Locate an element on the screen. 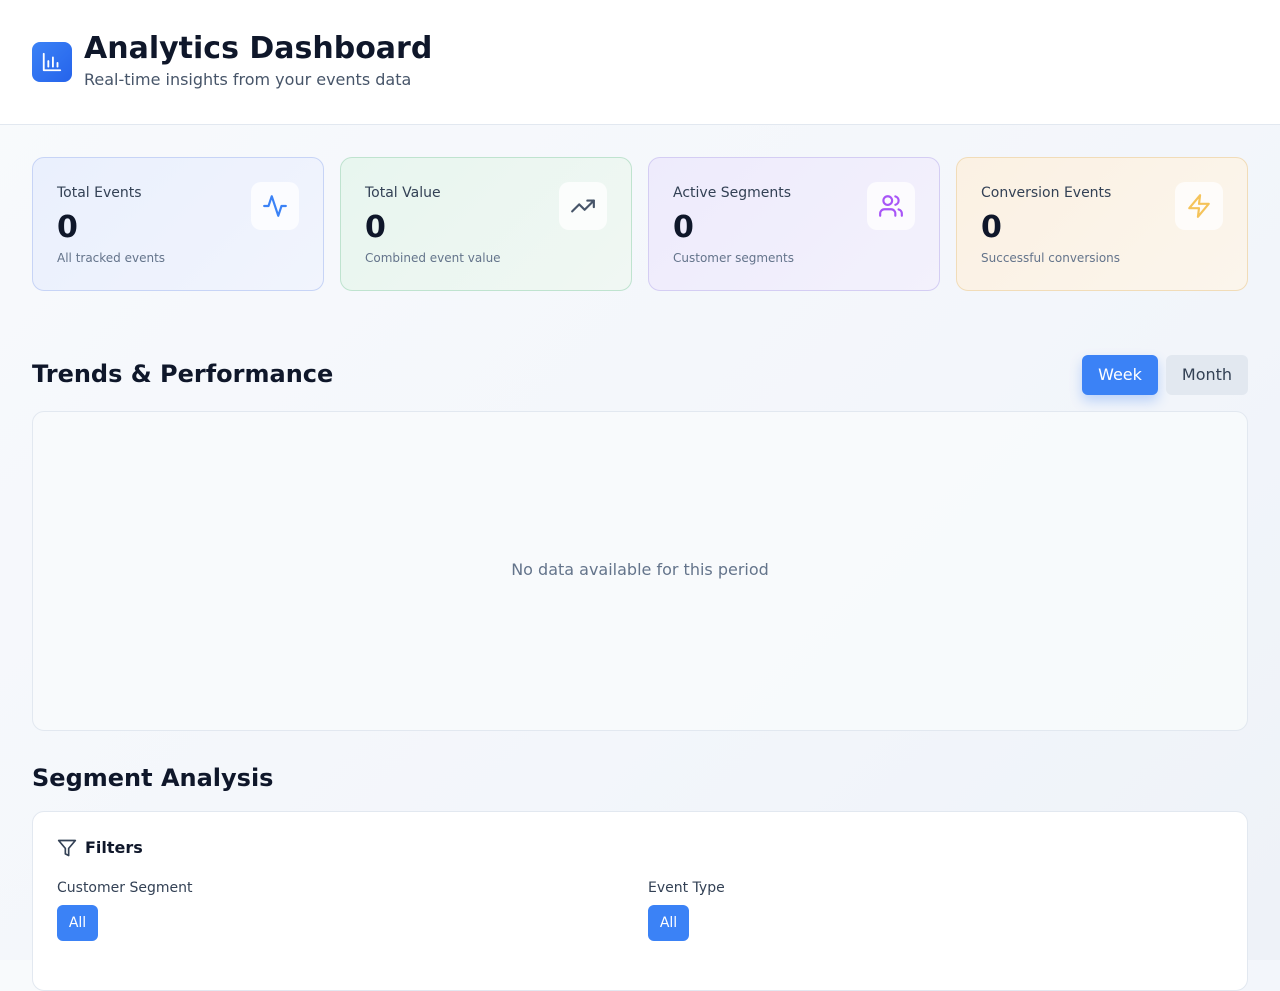 This screenshot has width=1280, height=991. event-type-label: Event Type is located at coordinates (686, 888).